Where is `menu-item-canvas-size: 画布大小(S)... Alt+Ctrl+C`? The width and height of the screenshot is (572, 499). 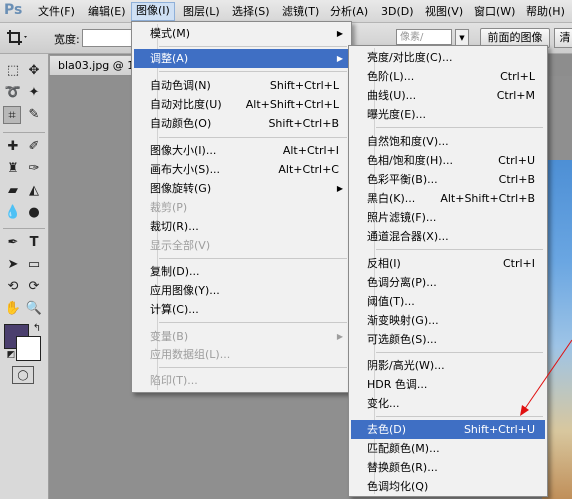
menu-item-canvas-size: 画布大小(S)... Alt+Ctrl+C is located at coordinates (241, 169).